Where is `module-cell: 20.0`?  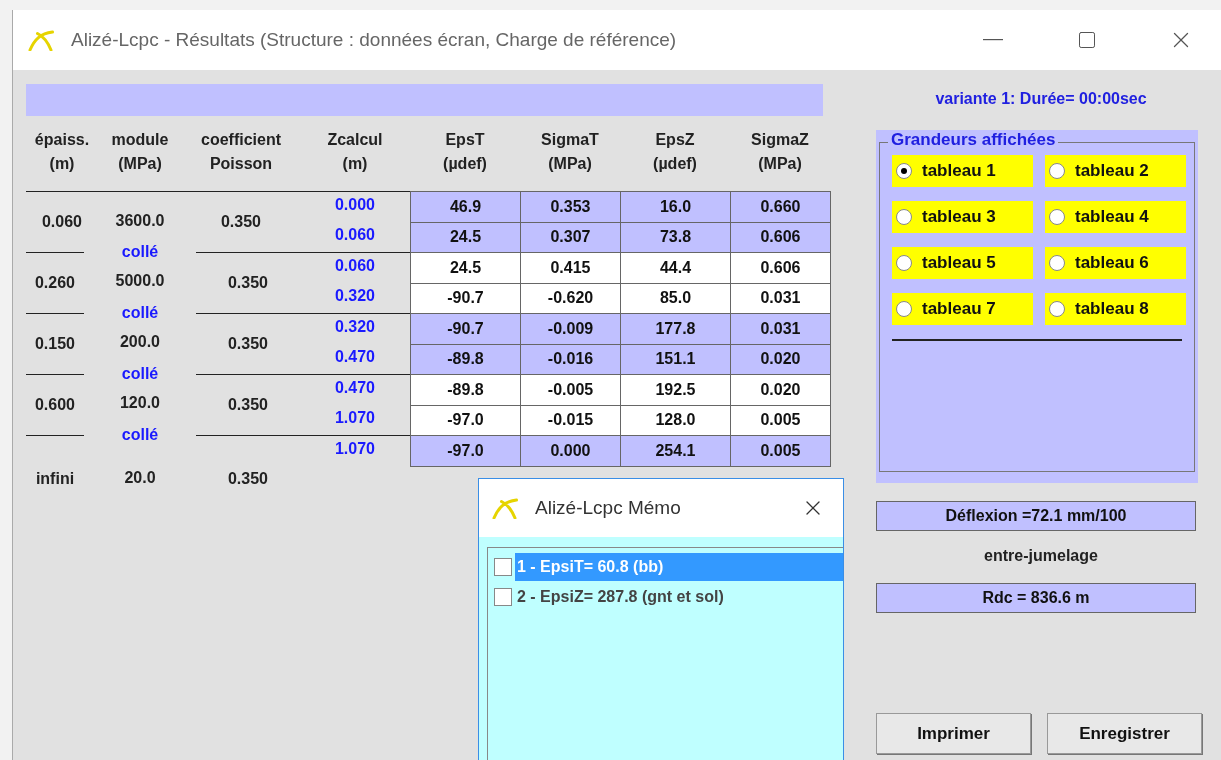
module-cell: 20.0 is located at coordinates (140, 478).